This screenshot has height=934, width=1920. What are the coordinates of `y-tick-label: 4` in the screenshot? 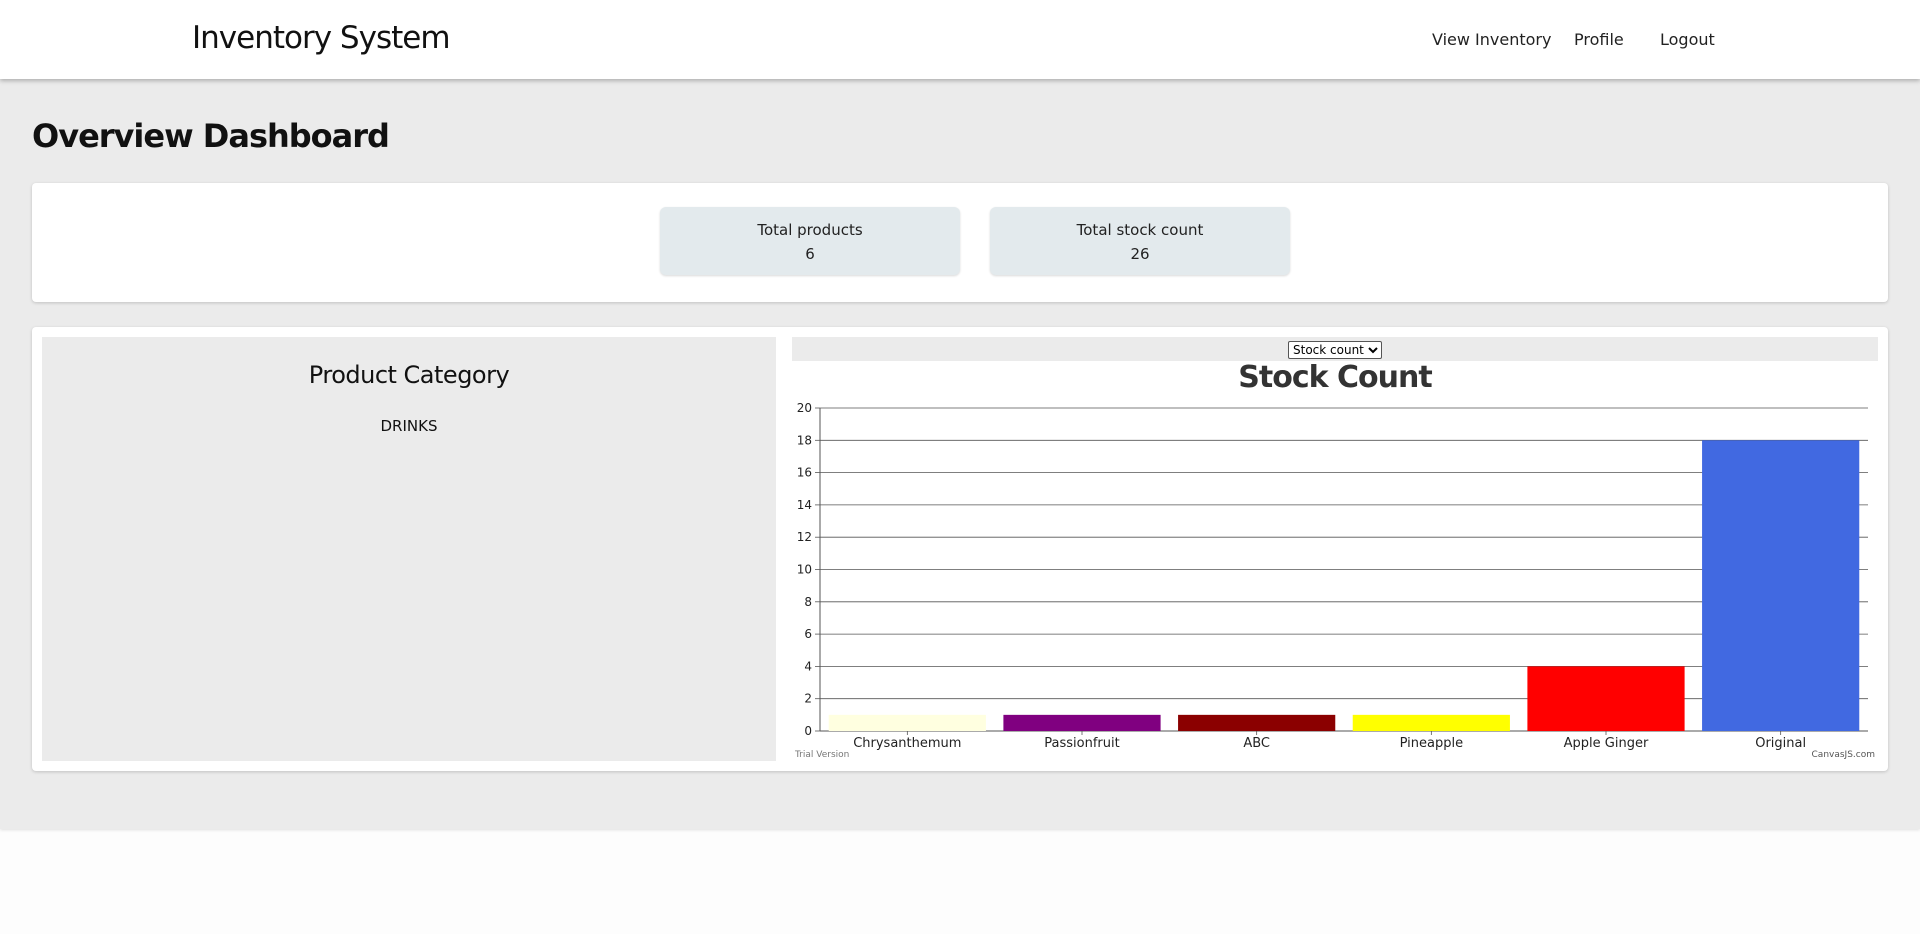 It's located at (808, 666).